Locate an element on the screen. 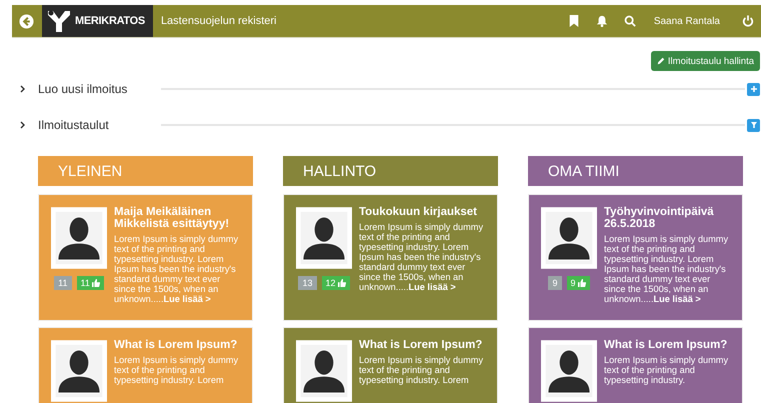 Image resolution: width=761 pixels, height=403 pixels. column-header: HALLINTO is located at coordinates (390, 171).